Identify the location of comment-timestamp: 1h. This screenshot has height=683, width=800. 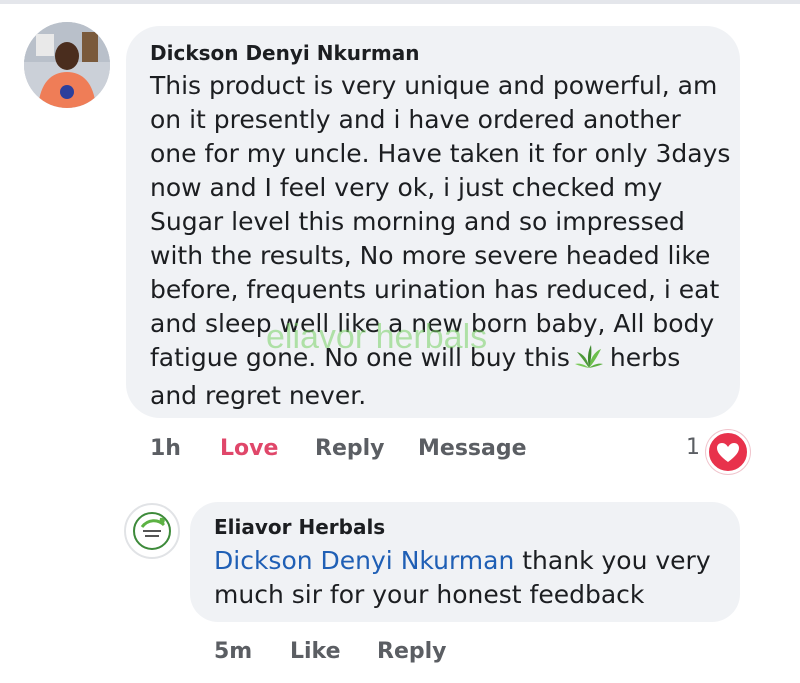
(165, 448).